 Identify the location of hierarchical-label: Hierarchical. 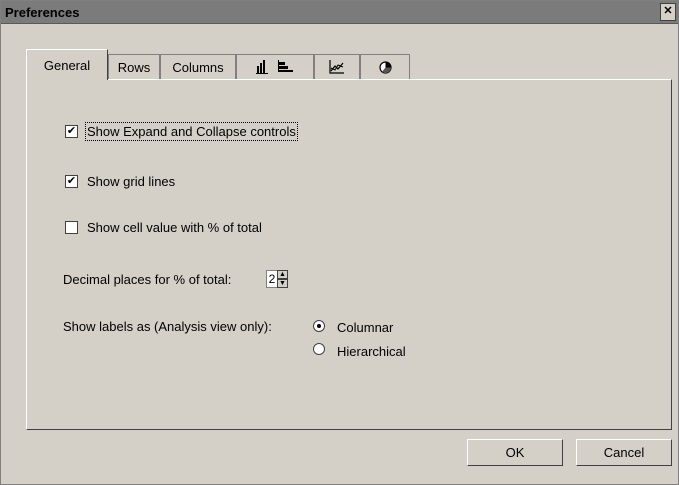
(371, 351).